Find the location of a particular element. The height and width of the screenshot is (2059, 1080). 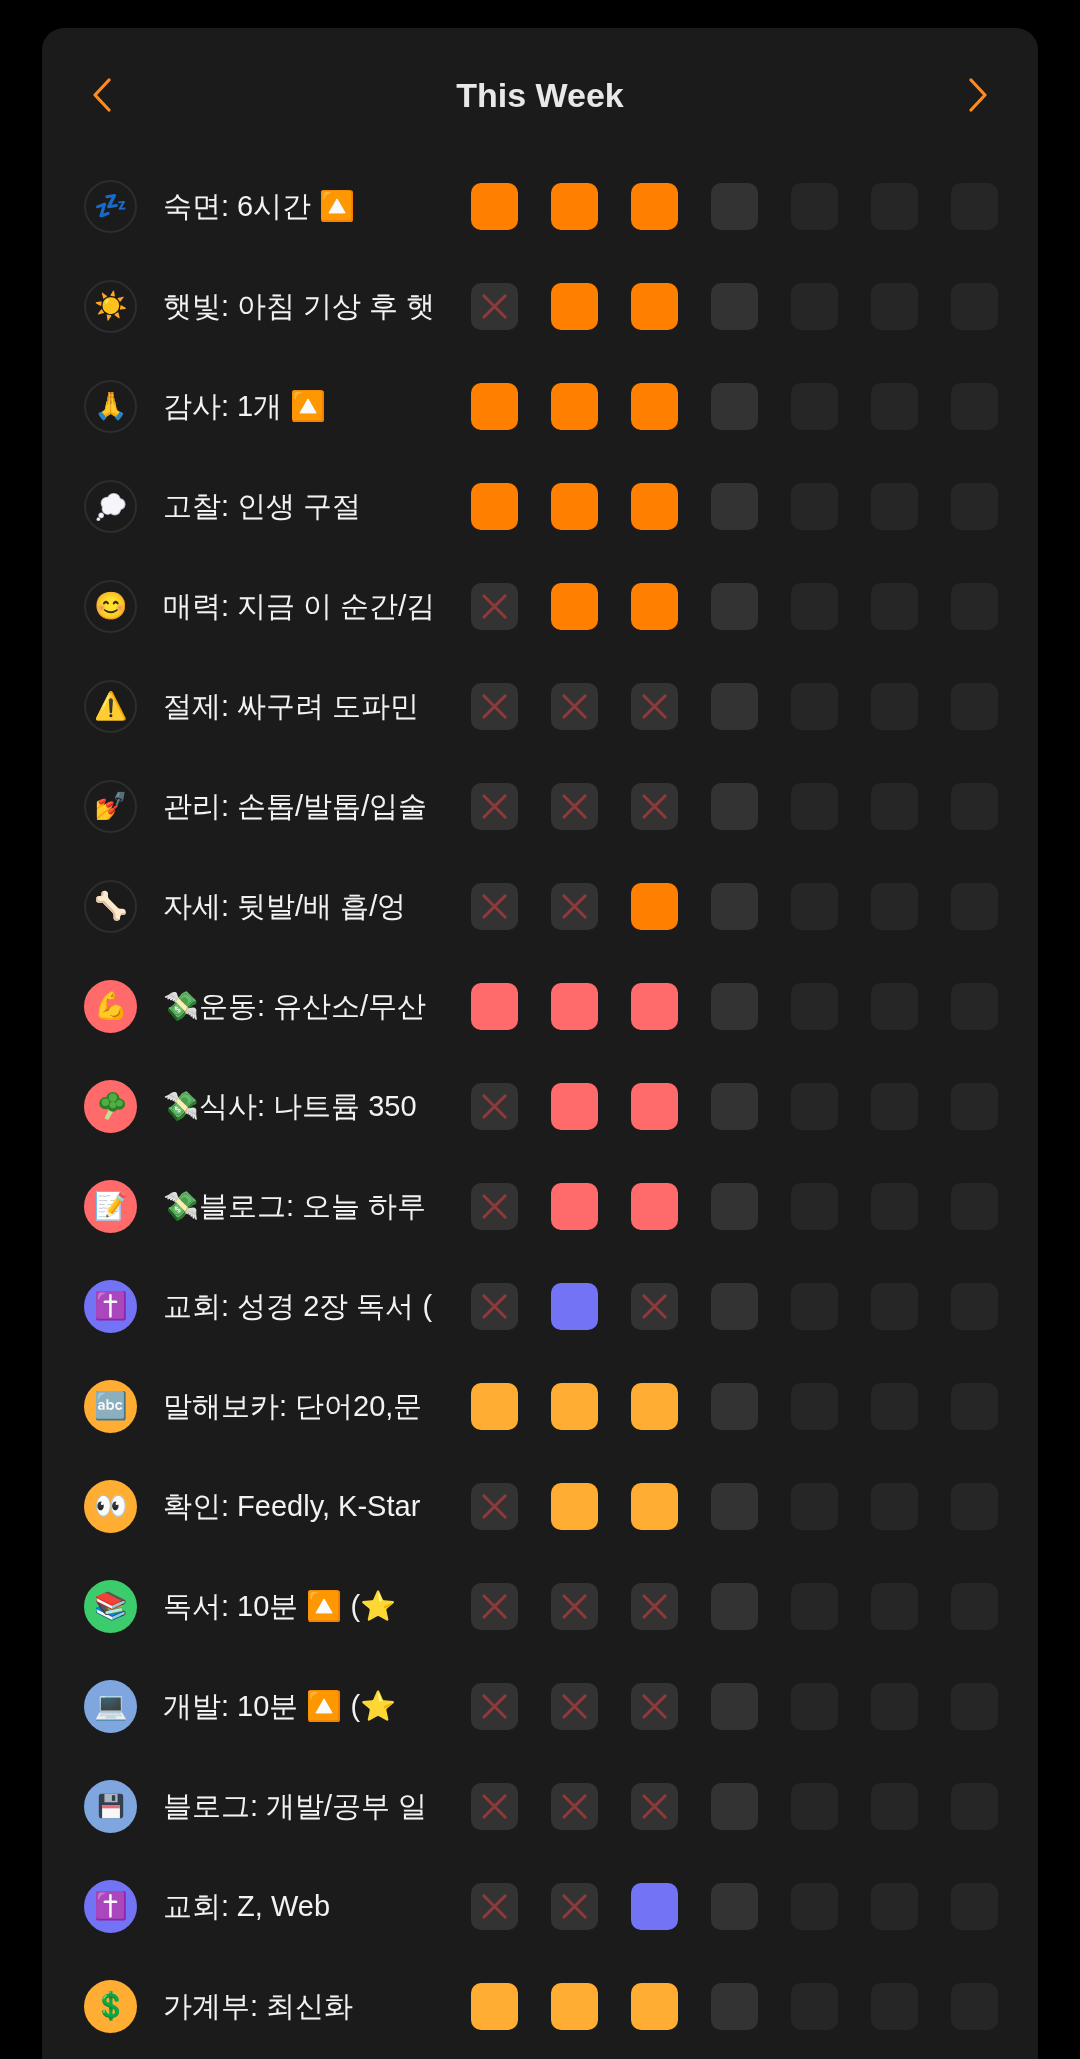

habit-label: 💸블로그: 오늘 하루 is located at coordinates (295, 1206).